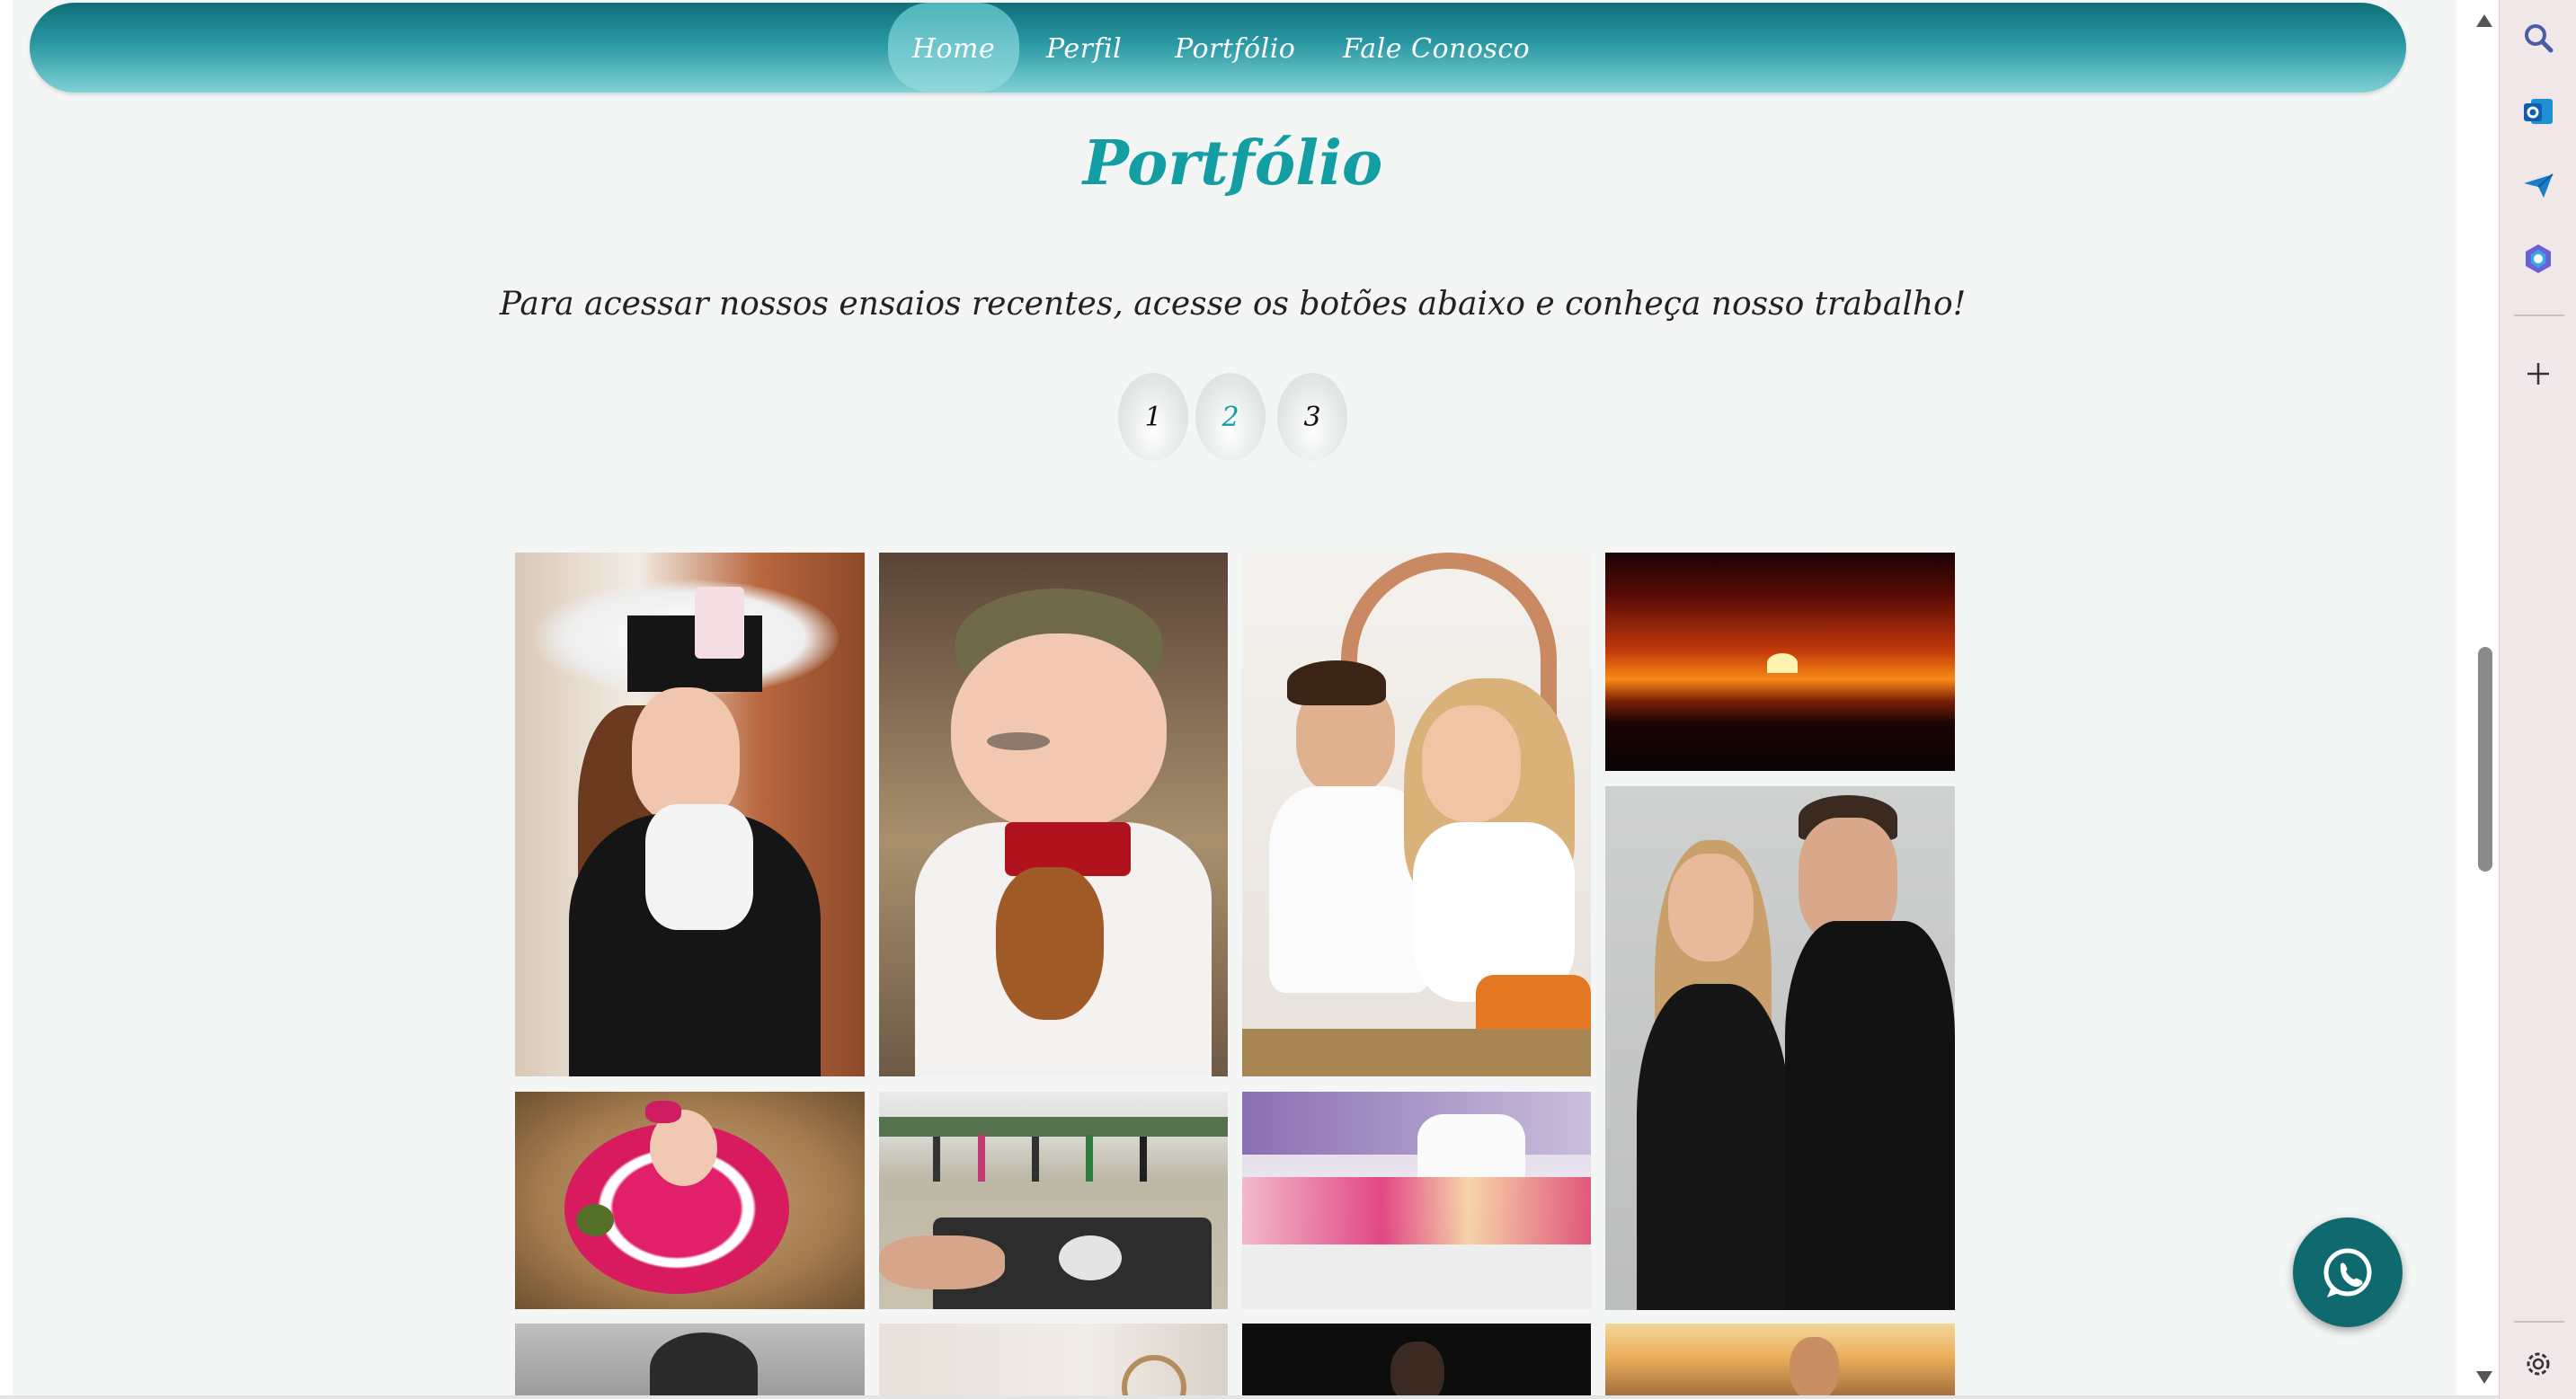  What do you see at coordinates (1053, 1361) in the screenshot?
I see `photo-light-studio` at bounding box center [1053, 1361].